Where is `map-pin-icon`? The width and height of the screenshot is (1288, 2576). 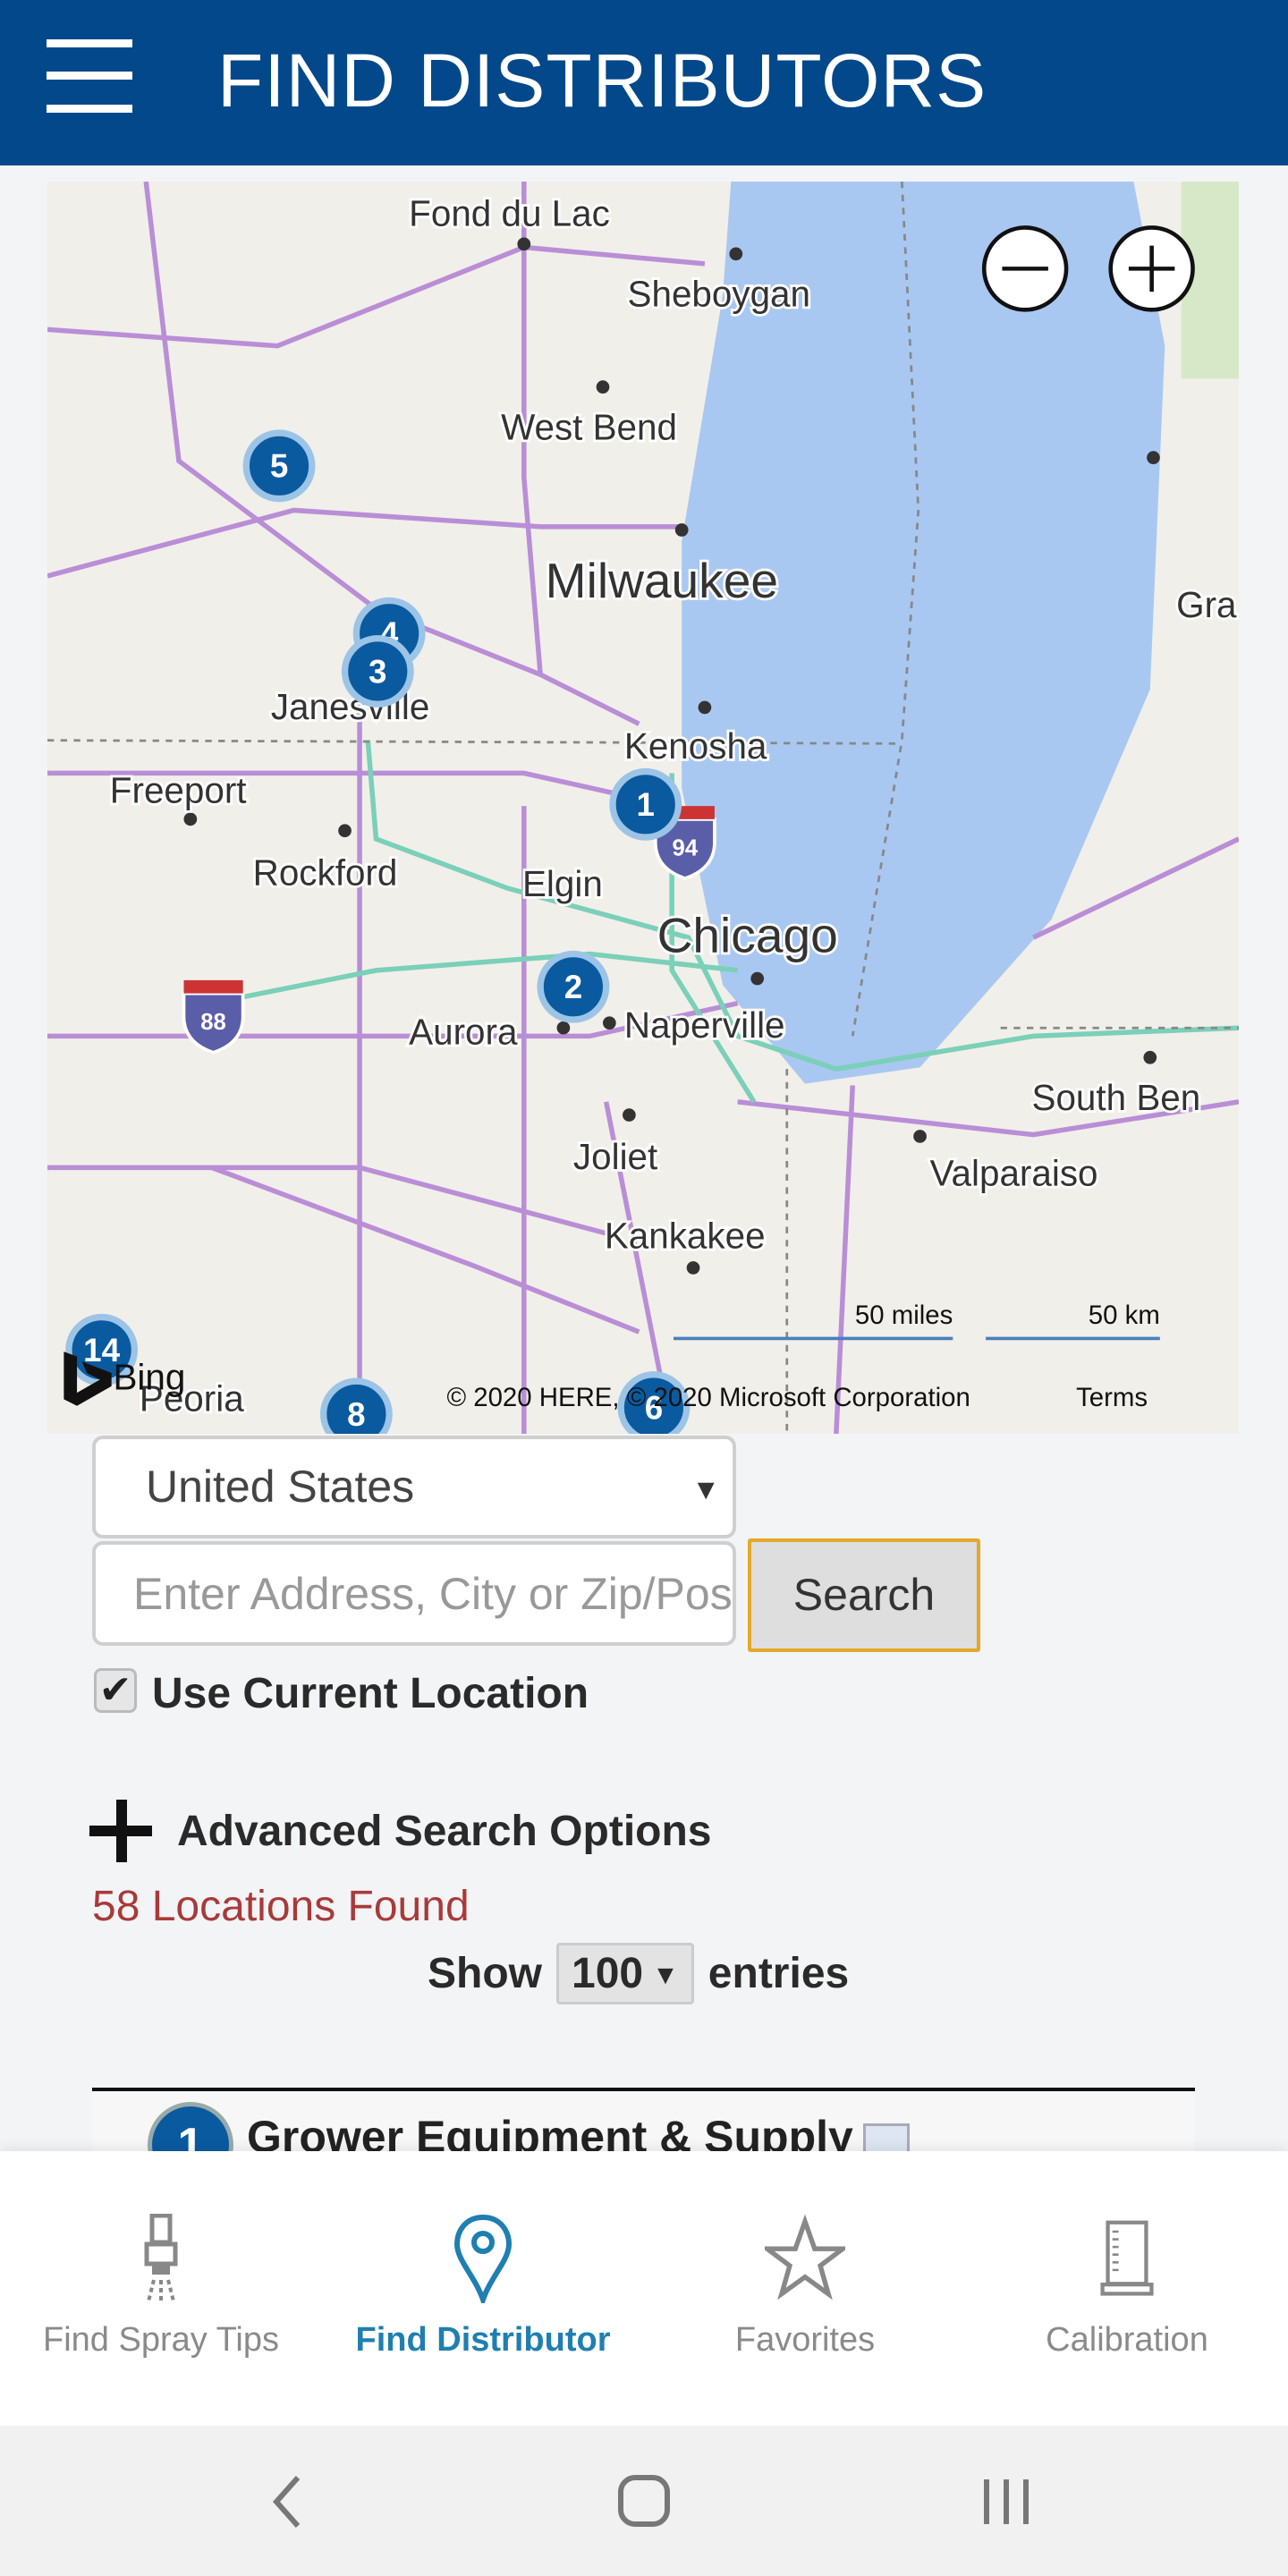 map-pin-icon is located at coordinates (483, 2258).